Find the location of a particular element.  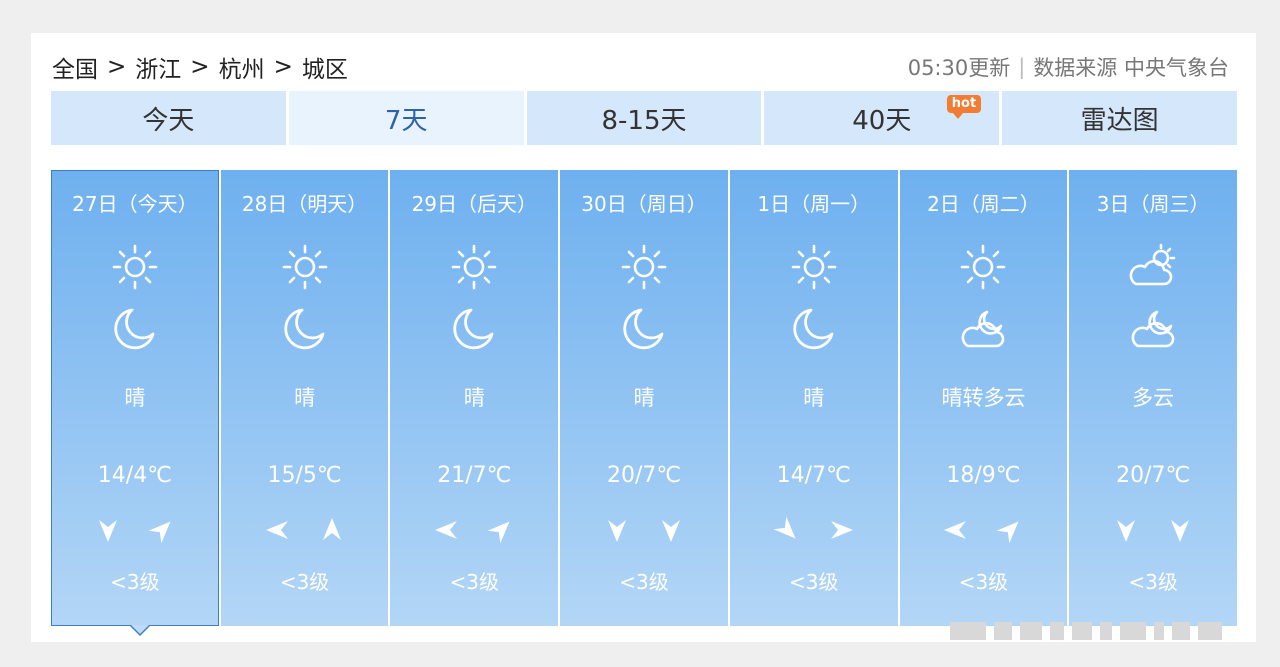

tab-today: 今天 is located at coordinates (168, 118).